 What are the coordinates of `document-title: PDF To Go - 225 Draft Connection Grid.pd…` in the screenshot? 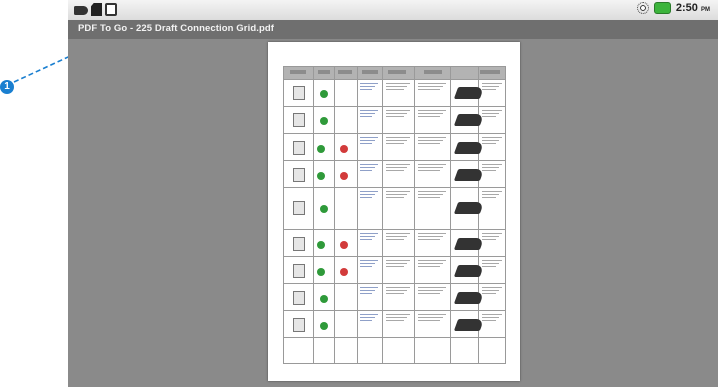 It's located at (176, 28).